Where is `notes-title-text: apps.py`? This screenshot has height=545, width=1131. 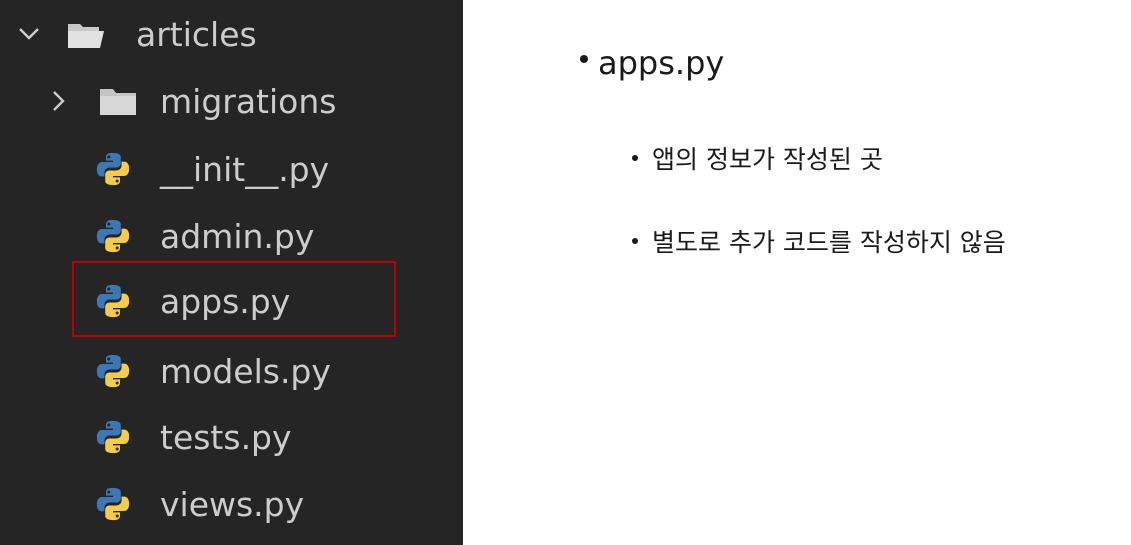 notes-title-text: apps.py is located at coordinates (661, 63).